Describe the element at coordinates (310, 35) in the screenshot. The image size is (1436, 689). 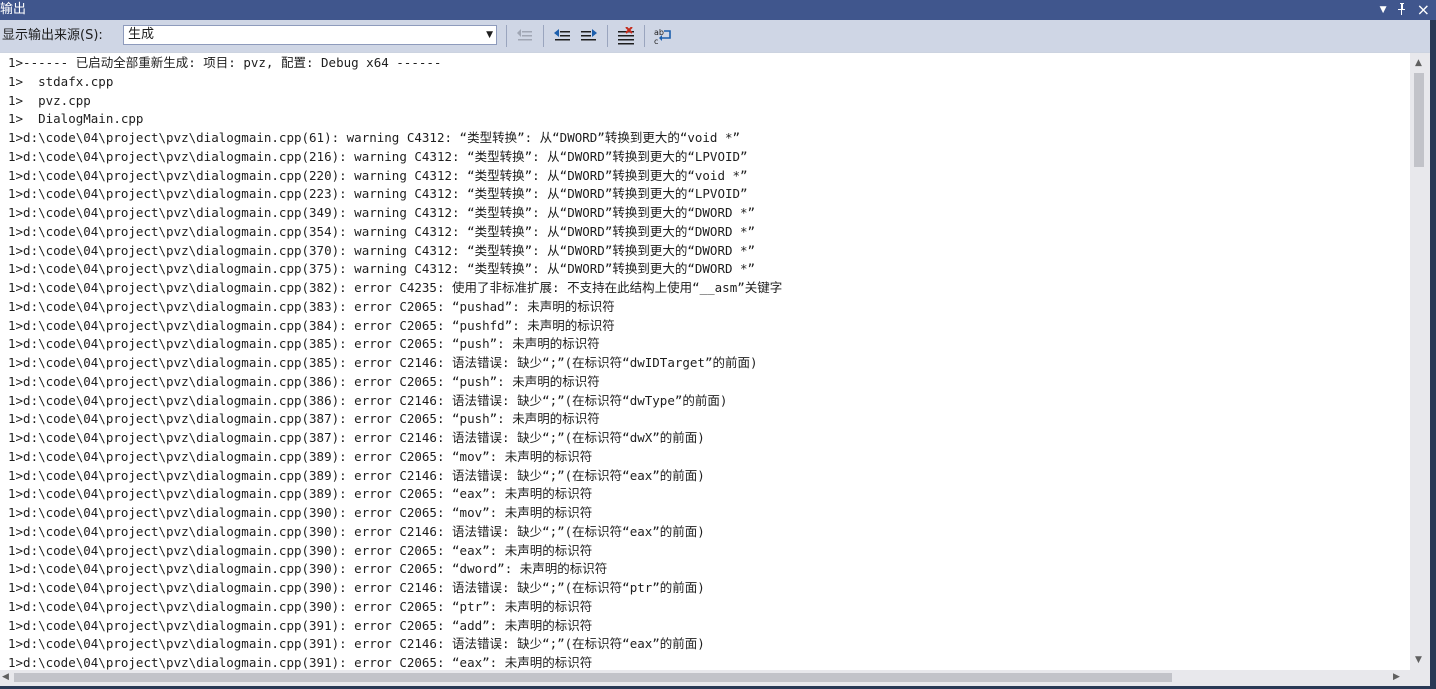
I see `output-source-dropdown: 生成 ▼` at that location.